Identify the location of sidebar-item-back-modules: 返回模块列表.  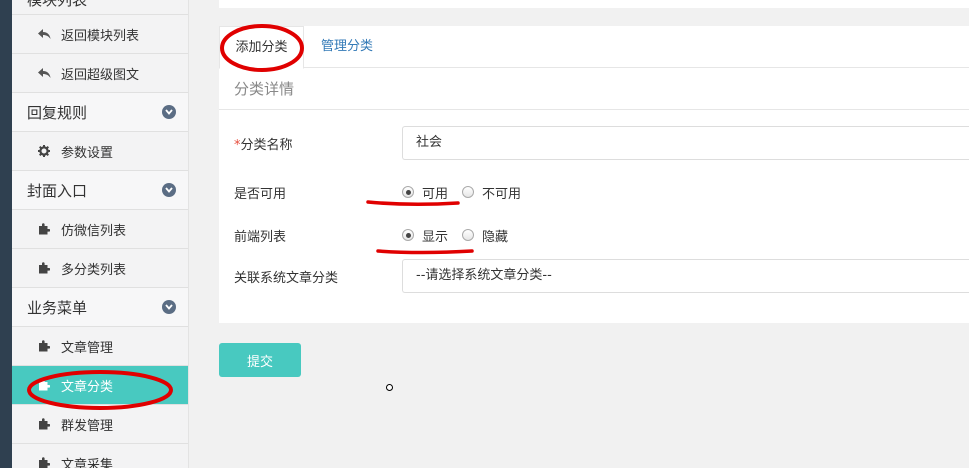
(100, 34).